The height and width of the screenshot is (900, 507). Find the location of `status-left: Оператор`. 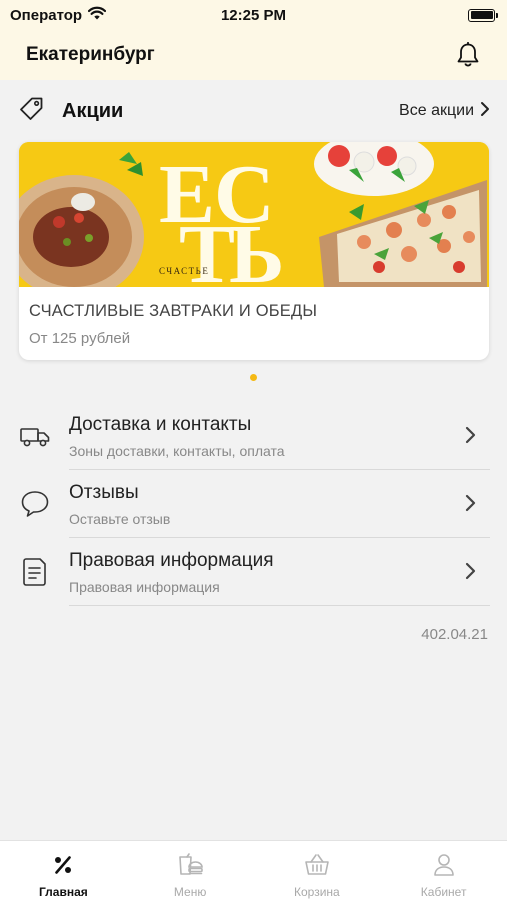

status-left: Оператор is located at coordinates (58, 15).